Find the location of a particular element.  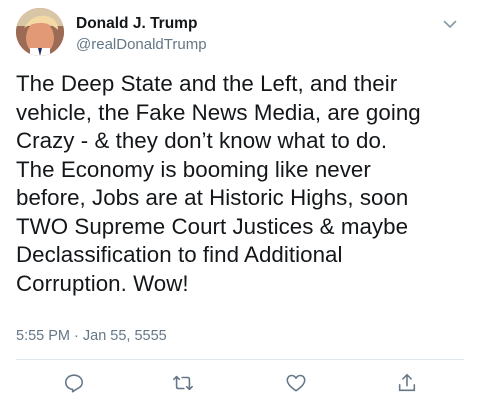

tweet-timestamp: 5:55 PM · Jan 55, 5555 is located at coordinates (91, 336).